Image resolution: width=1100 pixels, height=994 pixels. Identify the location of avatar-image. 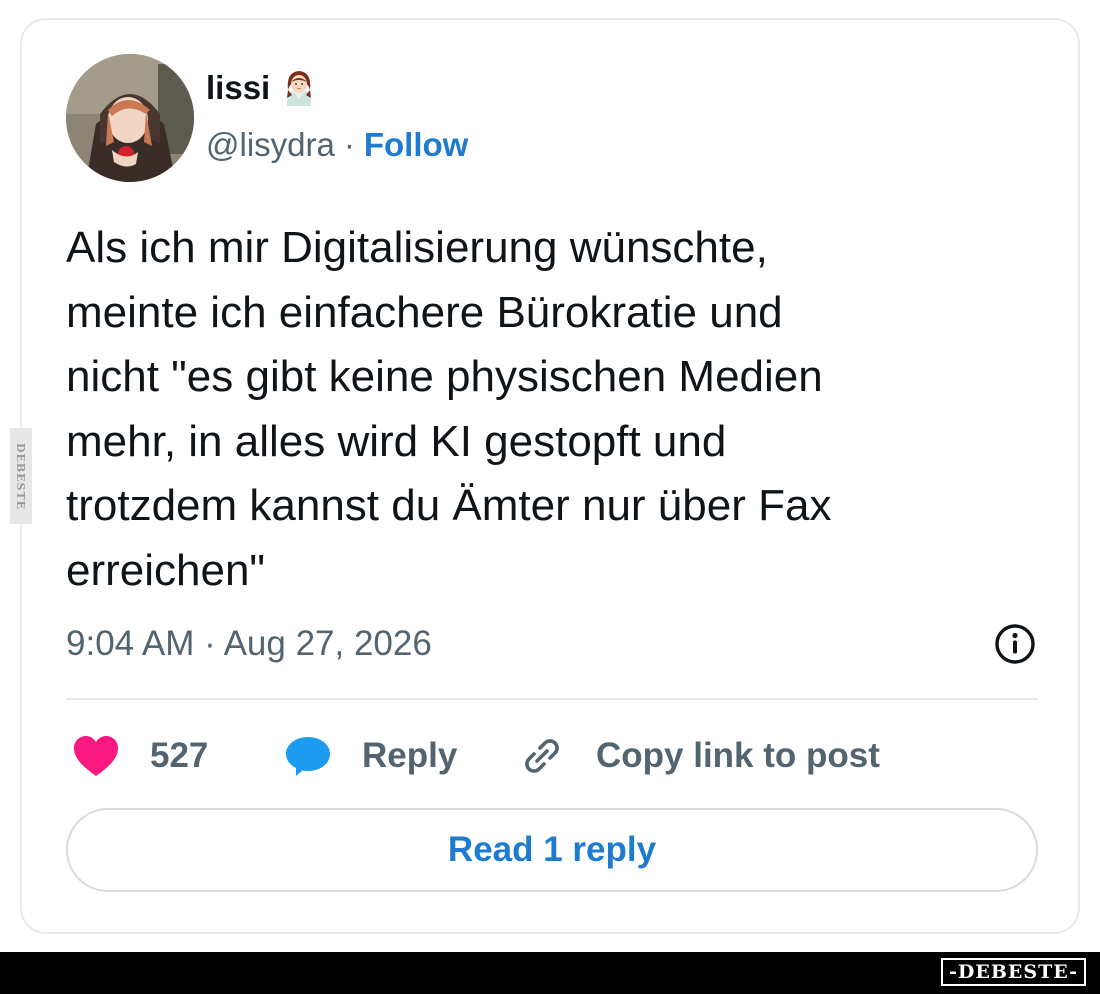
(130, 118).